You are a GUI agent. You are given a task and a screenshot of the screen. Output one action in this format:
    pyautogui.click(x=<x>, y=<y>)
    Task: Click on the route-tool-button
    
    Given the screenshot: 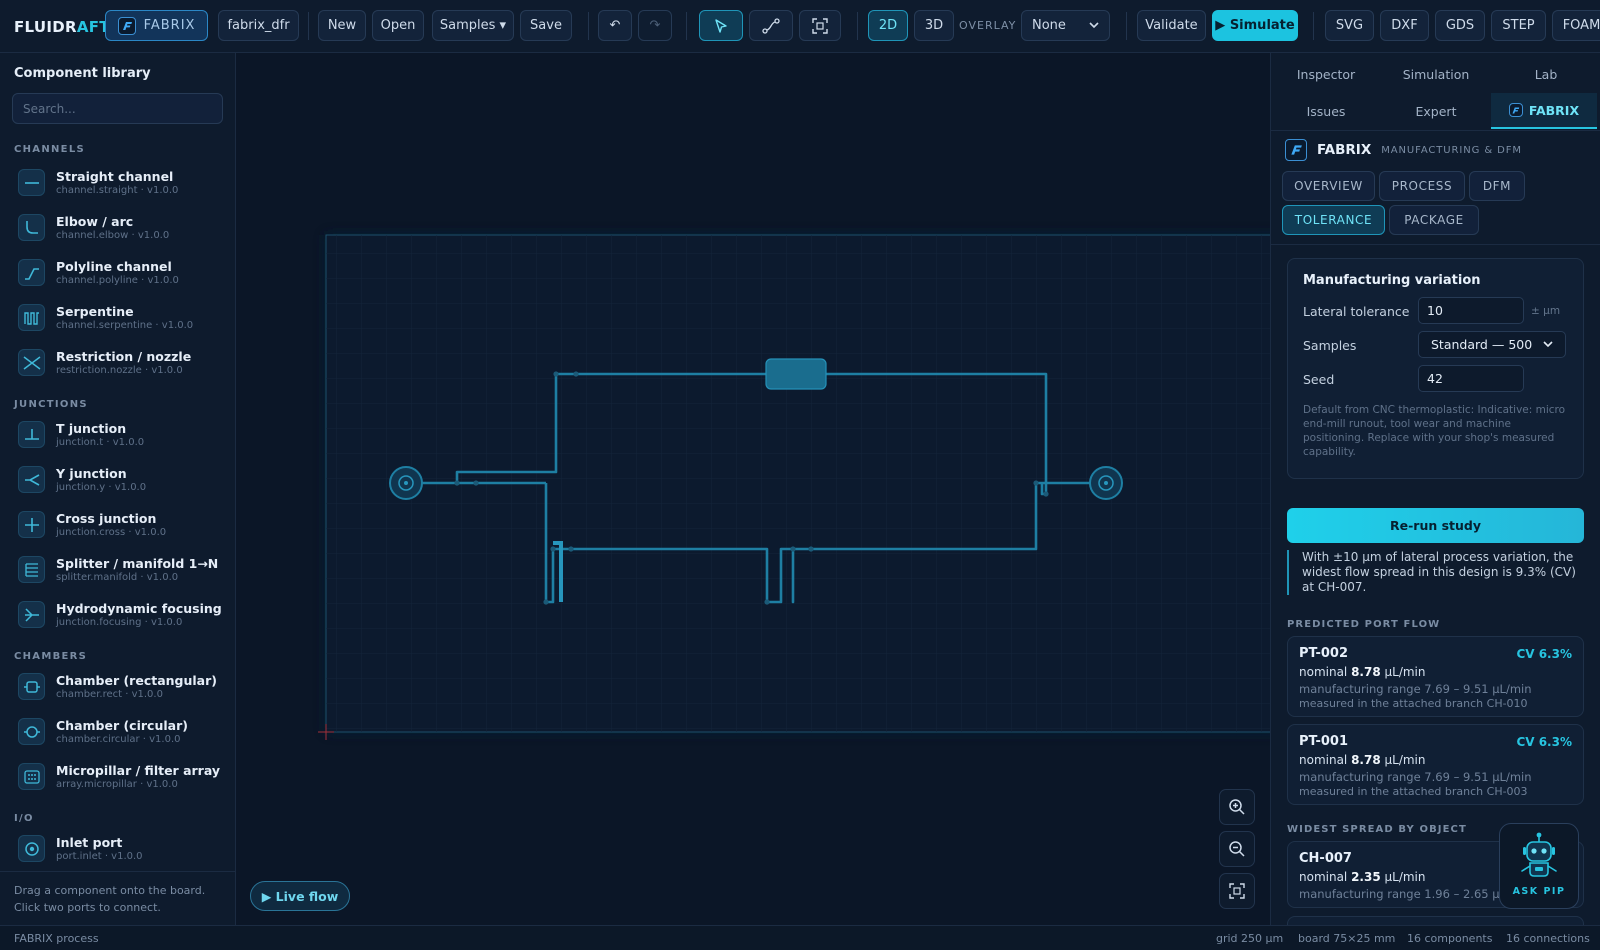 What is the action you would take?
    pyautogui.click(x=771, y=25)
    